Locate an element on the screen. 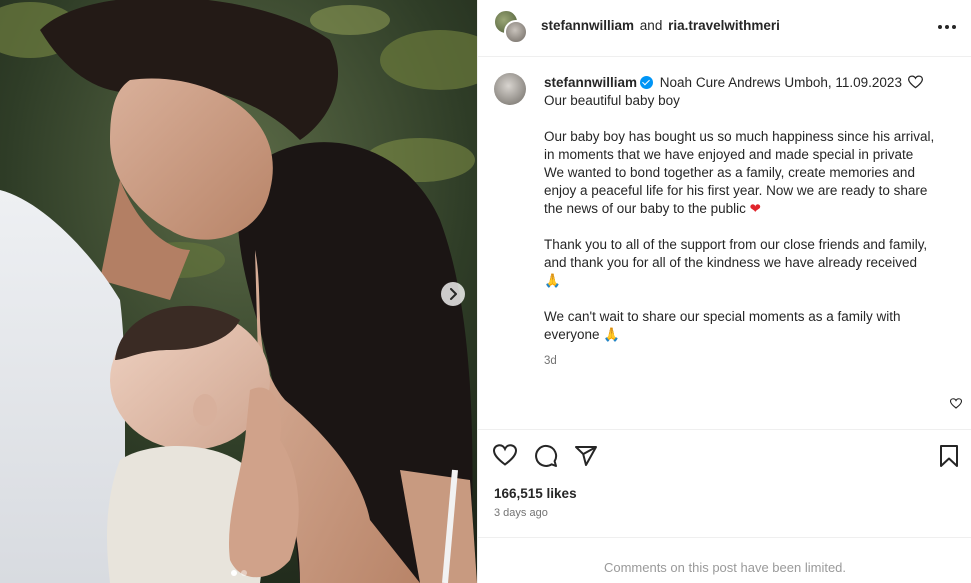 The width and height of the screenshot is (971, 583). caption-like-button is located at coordinates (956, 405).